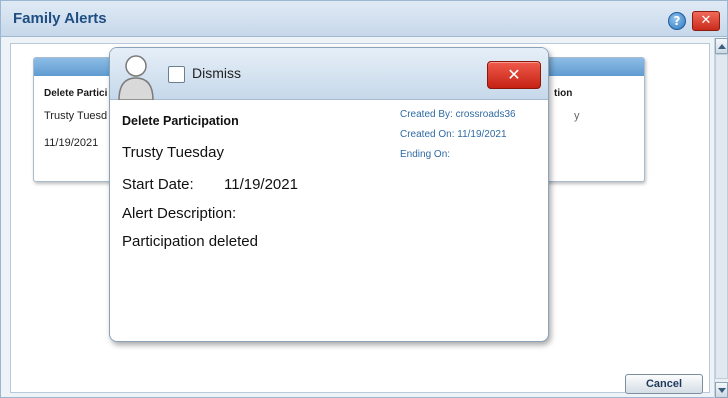 The height and width of the screenshot is (398, 728). Describe the element at coordinates (563, 93) in the screenshot. I see `alert-card-right-header: tion` at that location.